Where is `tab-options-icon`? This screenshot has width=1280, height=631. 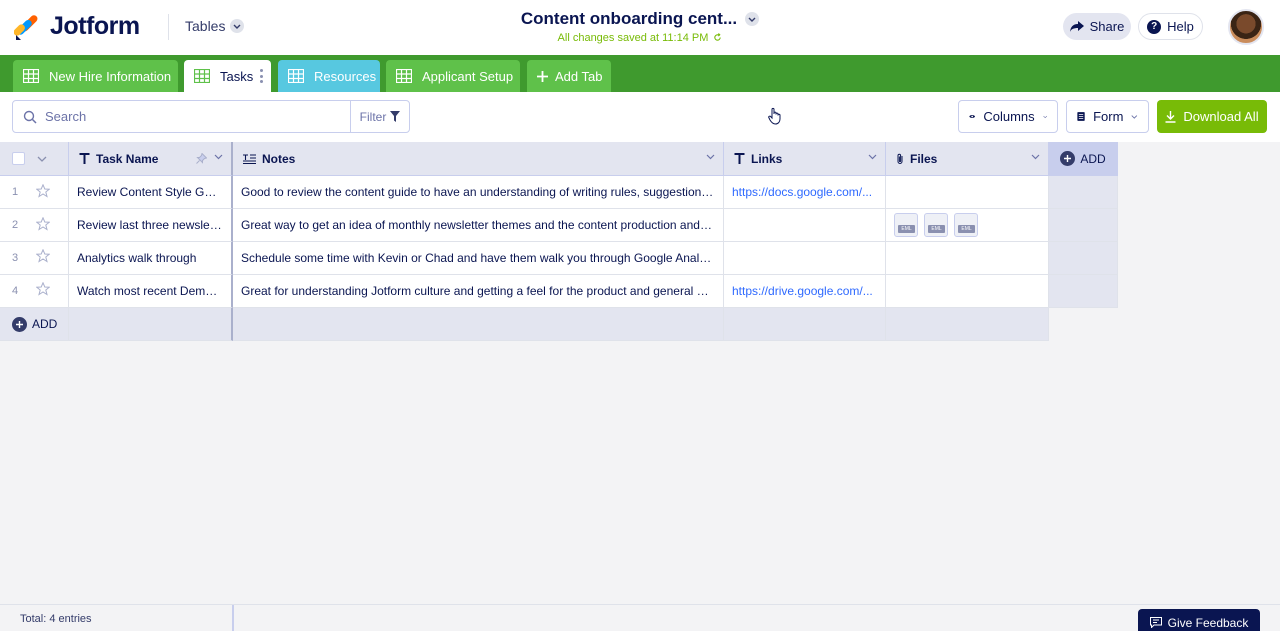
tab-options-icon is located at coordinates (261, 76).